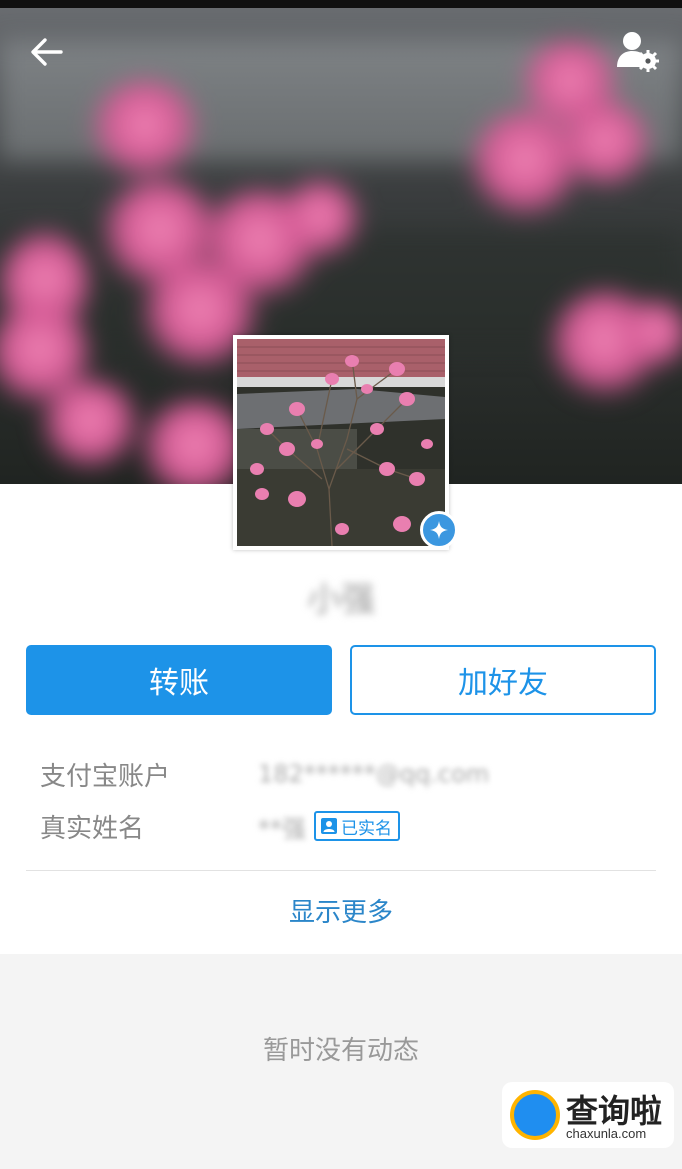  What do you see at coordinates (588, 1115) in the screenshot?
I see `site-watermark: 查询啦 chaxunla.com` at bounding box center [588, 1115].